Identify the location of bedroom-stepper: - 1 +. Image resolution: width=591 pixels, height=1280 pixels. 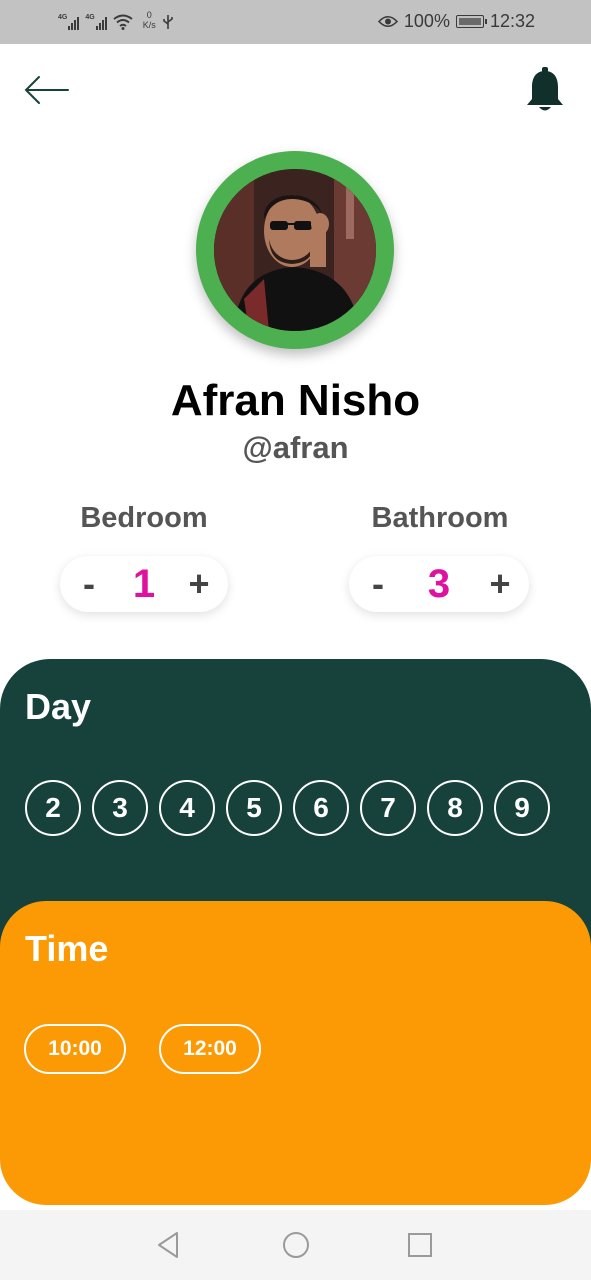
(144, 584).